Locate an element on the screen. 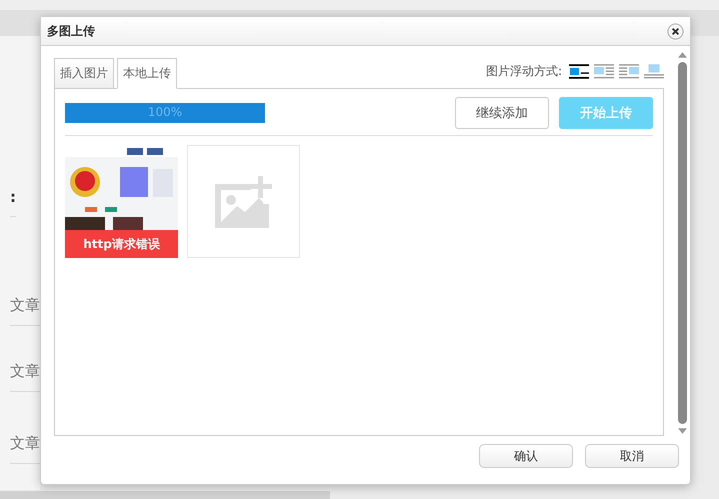  cancel-button: 取消 is located at coordinates (632, 456).